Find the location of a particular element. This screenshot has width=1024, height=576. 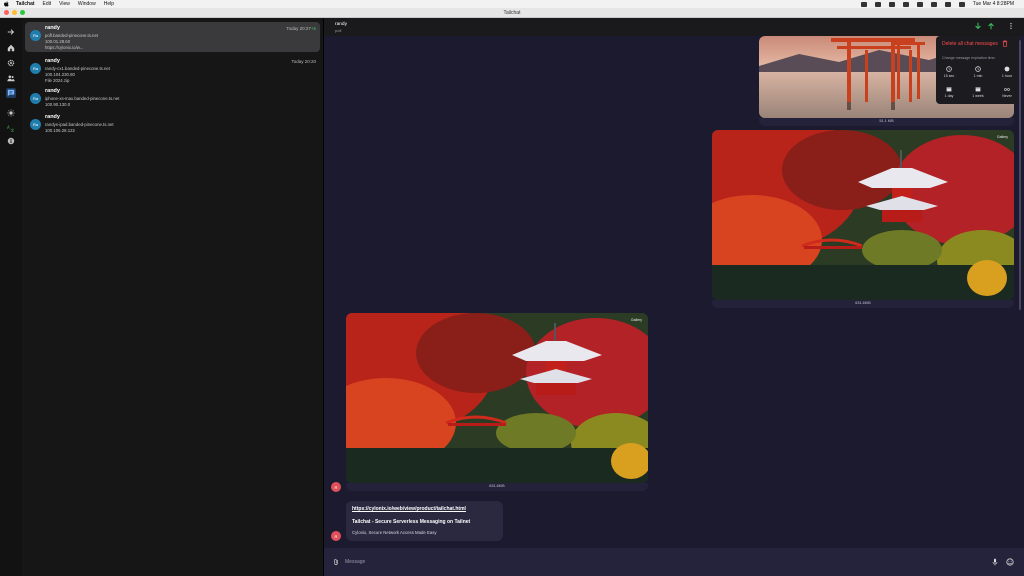

link-description: Cylonix, Secure Network Access Made Easy is located at coordinates (394, 532).